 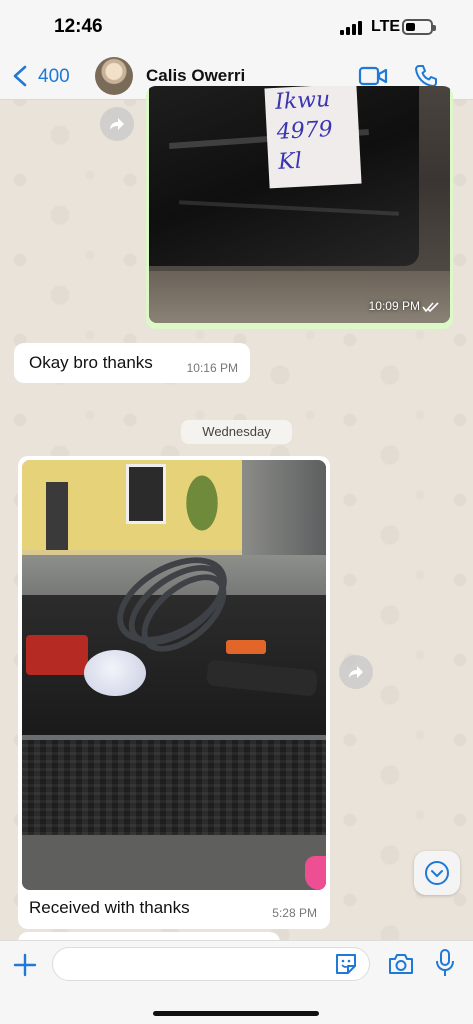 I want to click on incoming-text-message: Okay bro thanks 10:16 PM, so click(x=132, y=363).